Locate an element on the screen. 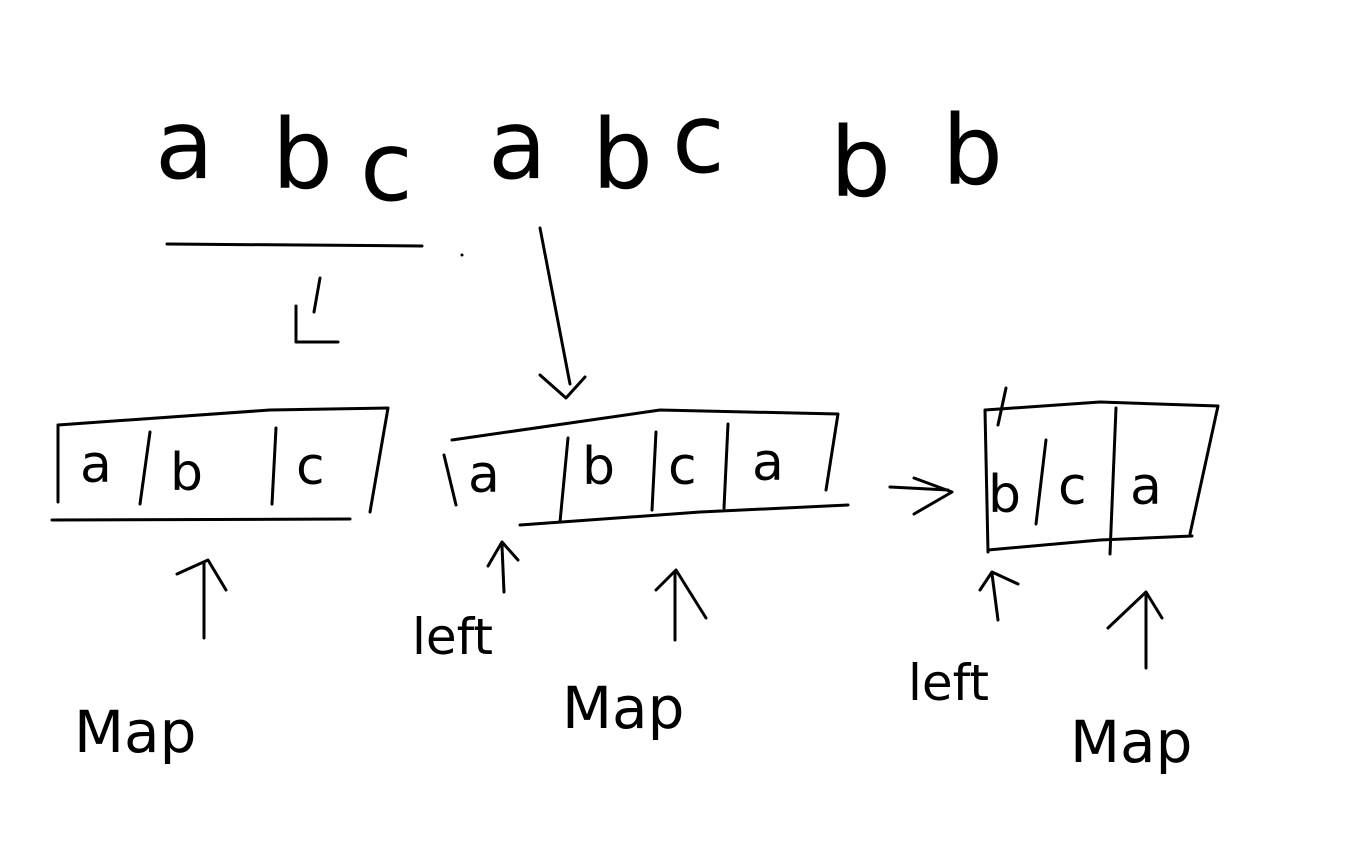  window-3-cell: a is located at coordinates (1146, 487).